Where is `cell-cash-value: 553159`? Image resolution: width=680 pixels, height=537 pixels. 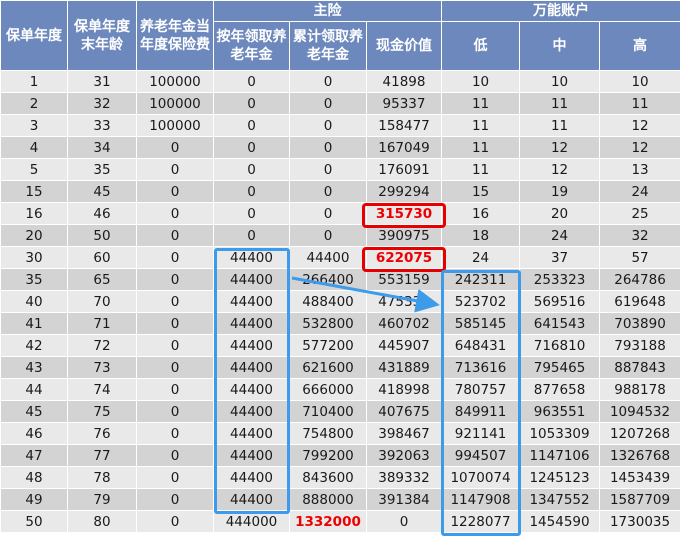 cell-cash-value: 553159 is located at coordinates (404, 279).